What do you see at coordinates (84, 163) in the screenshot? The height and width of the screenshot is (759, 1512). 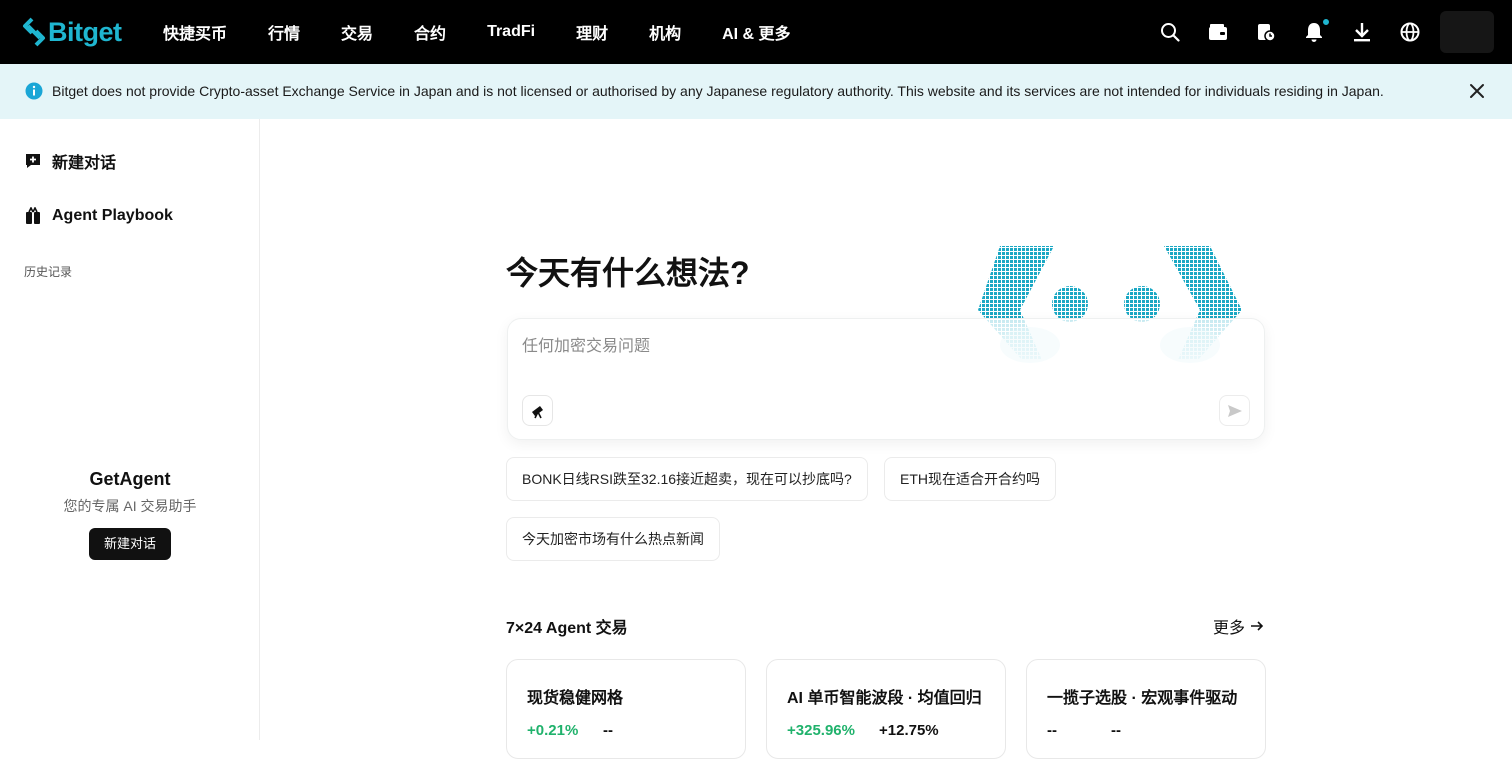 I see `new-chat-label: 新建对话` at bounding box center [84, 163].